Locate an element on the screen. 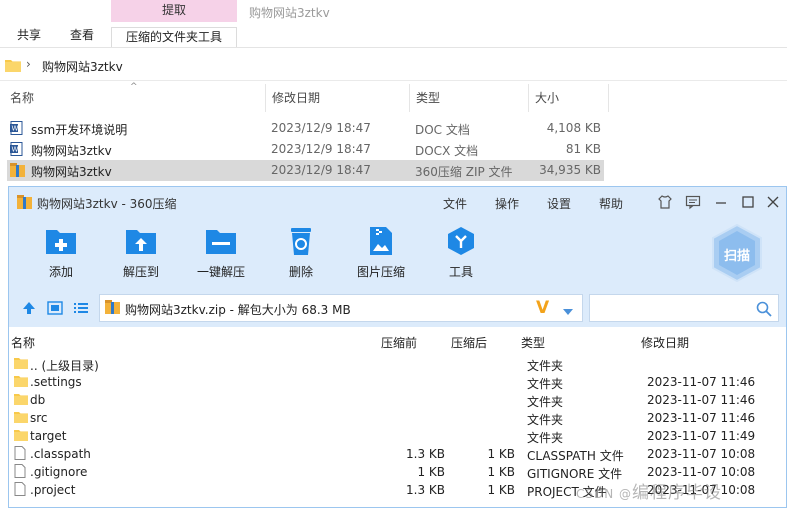 The image size is (787, 508). chevron-down-icon is located at coordinates (568, 312).